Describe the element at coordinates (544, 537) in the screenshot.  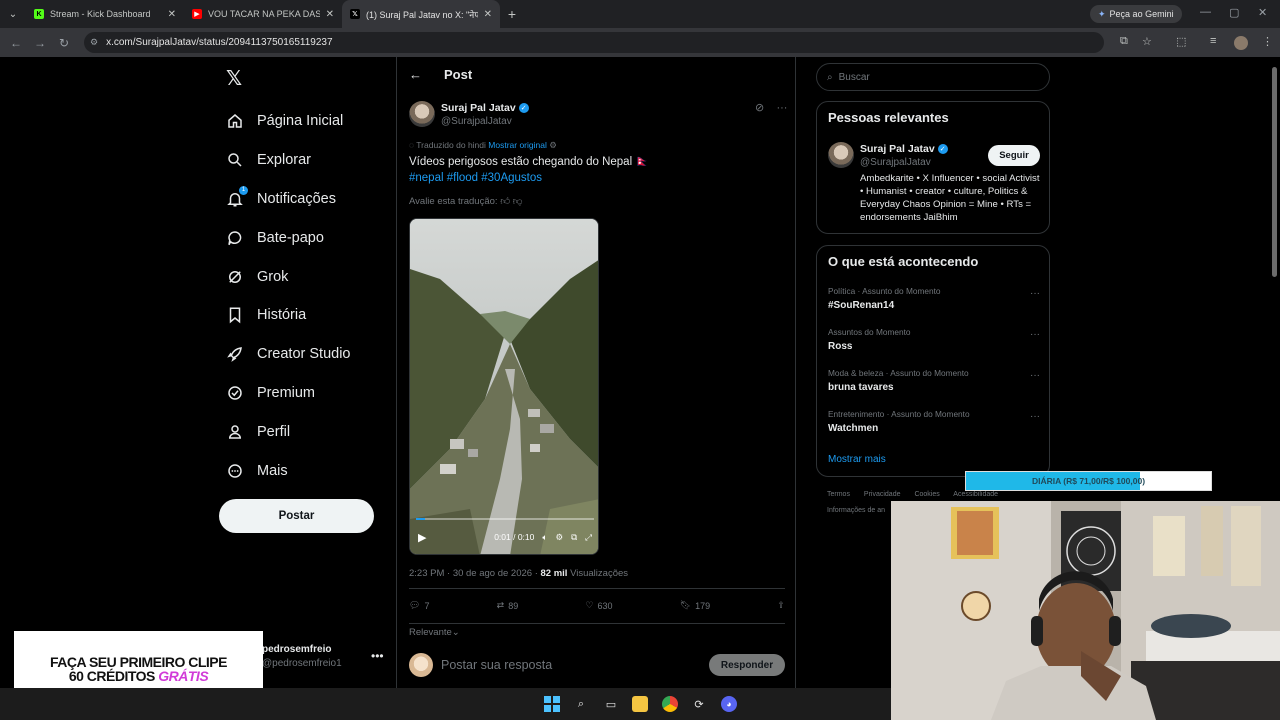
I see `volume-icon: 🔈︎` at that location.